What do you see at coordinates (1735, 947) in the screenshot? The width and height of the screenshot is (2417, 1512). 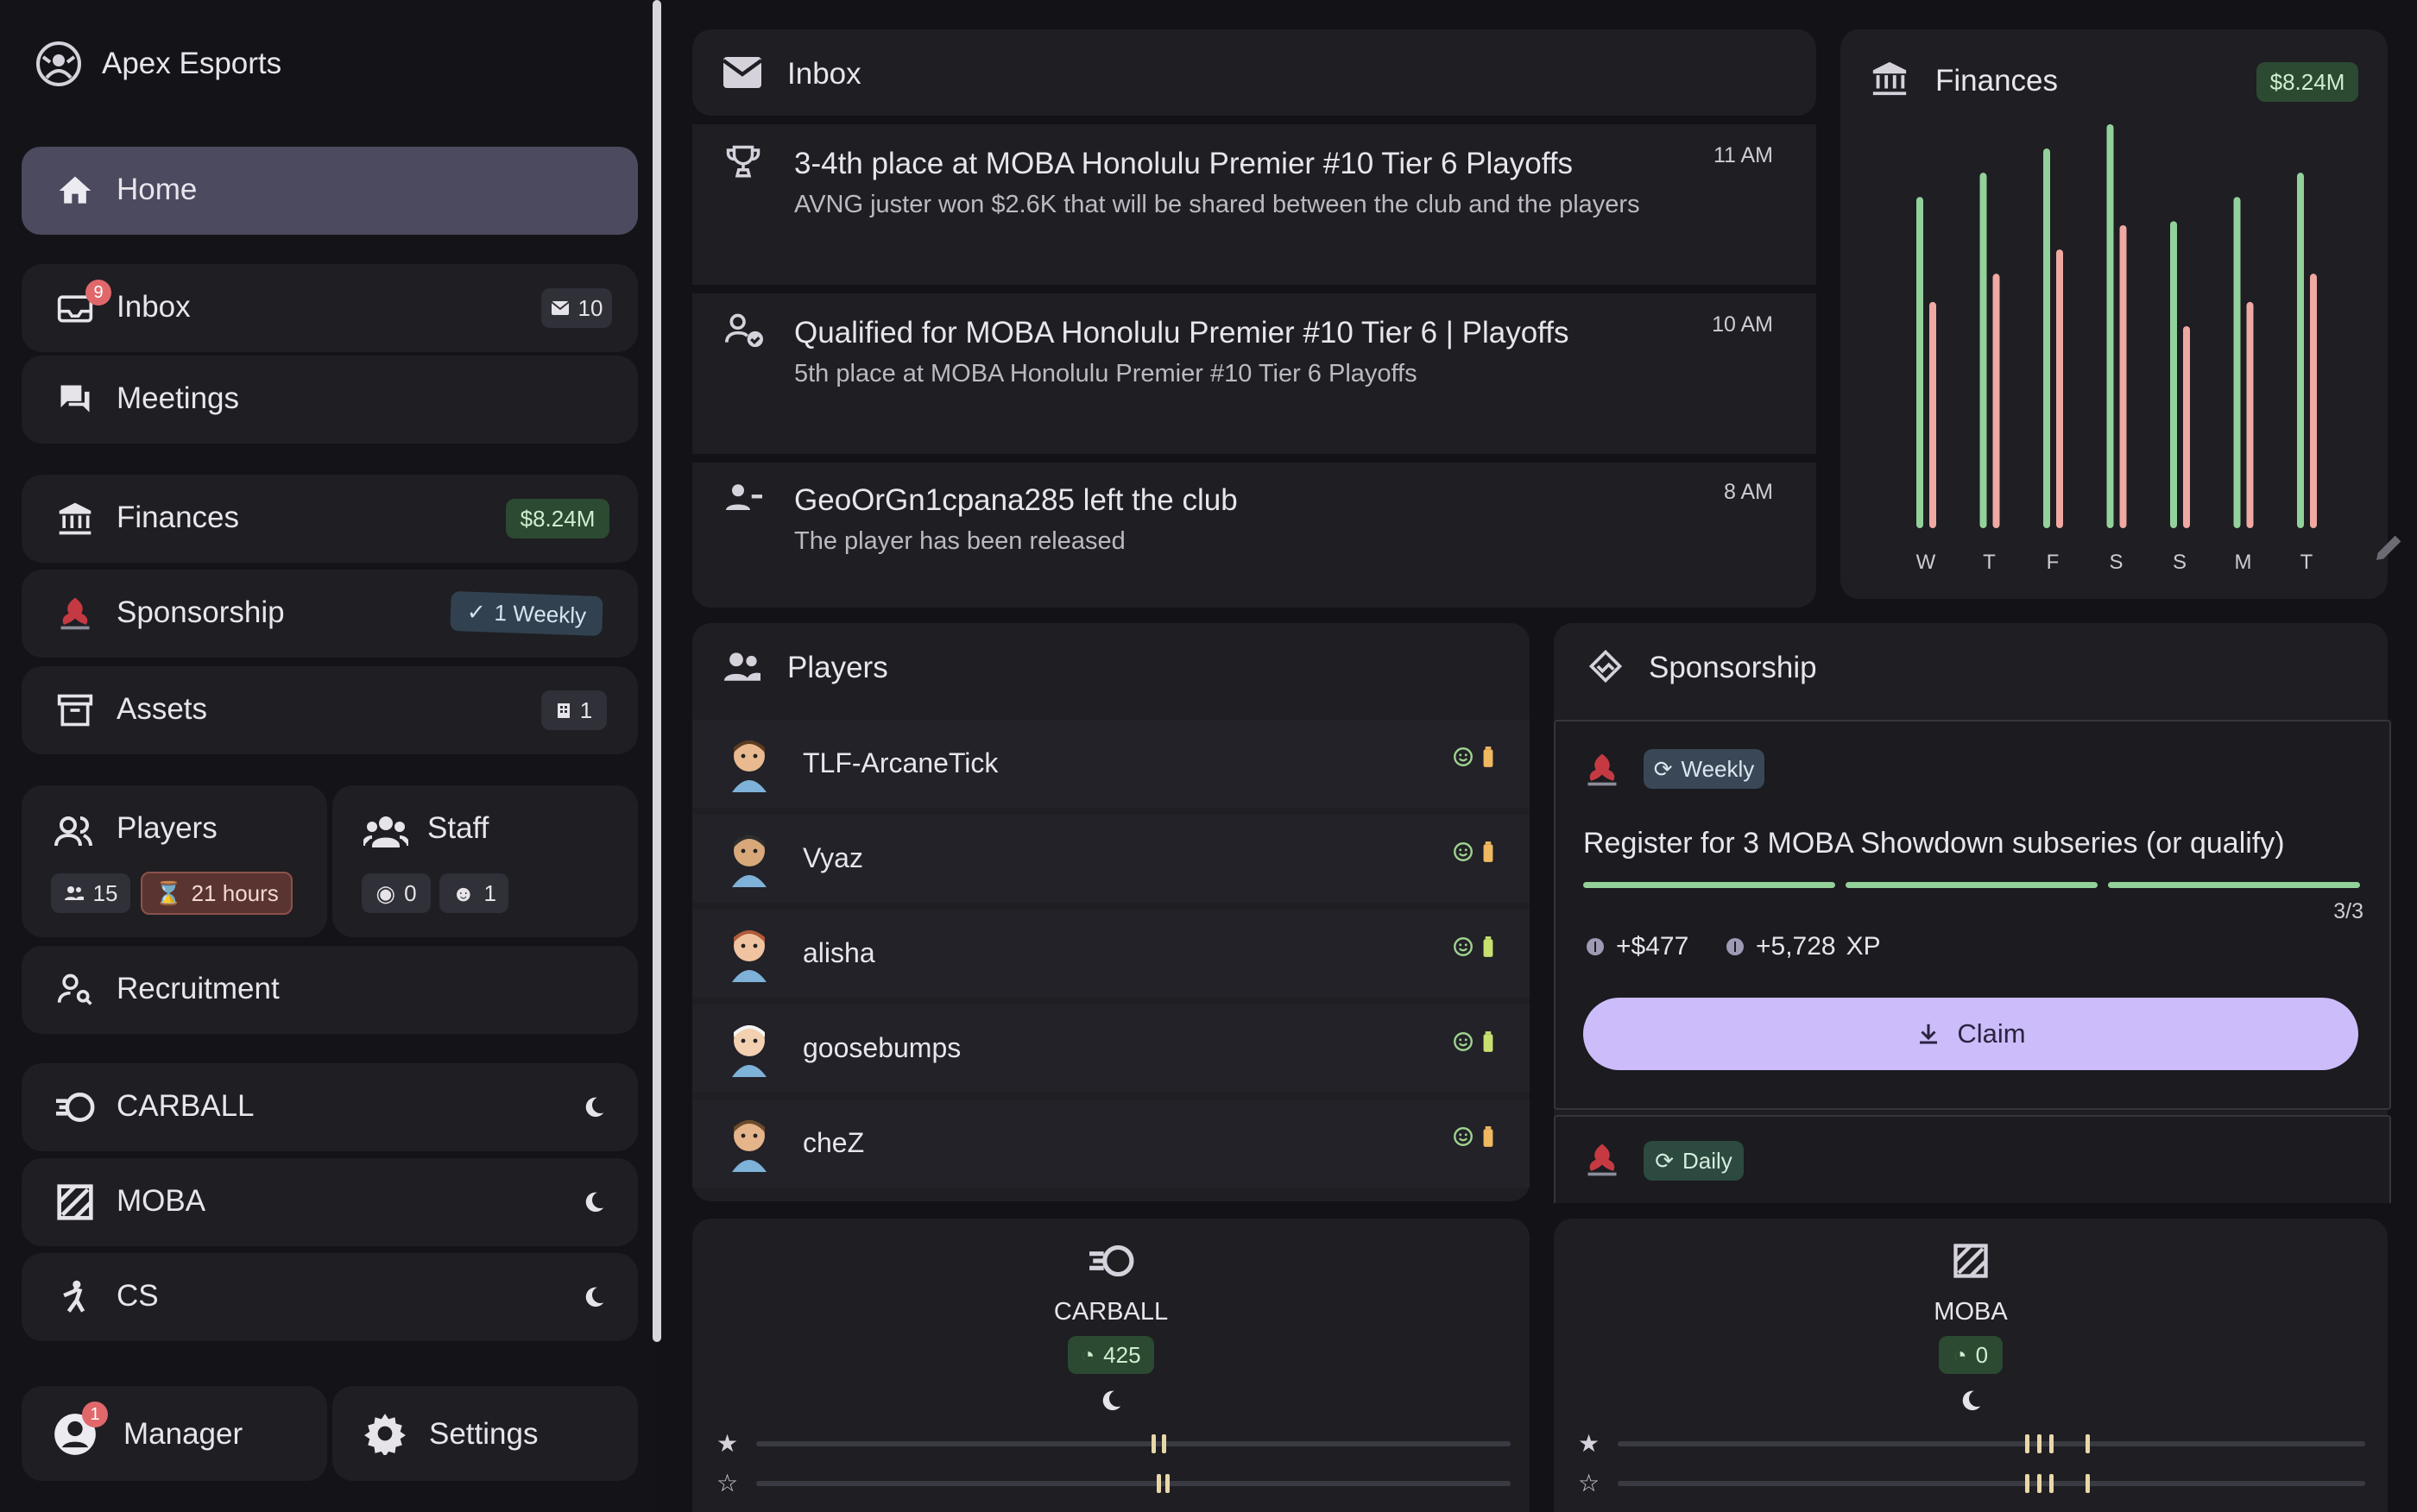 I see `coin-icon` at bounding box center [1735, 947].